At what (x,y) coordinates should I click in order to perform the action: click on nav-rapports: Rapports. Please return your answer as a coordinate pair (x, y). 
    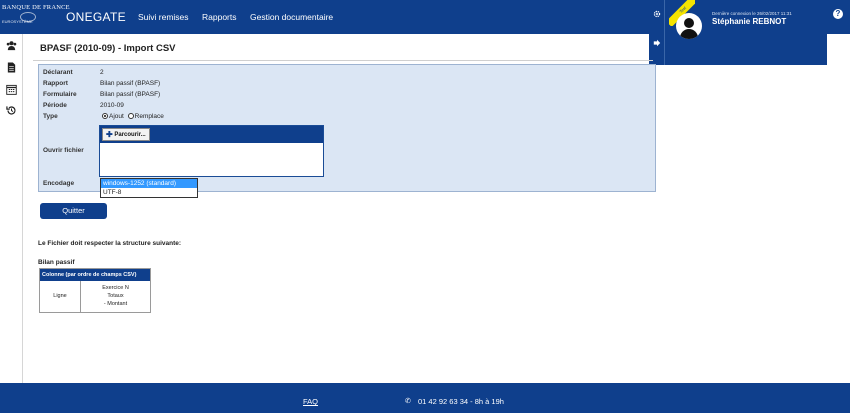
    Looking at the image, I should click on (219, 17).